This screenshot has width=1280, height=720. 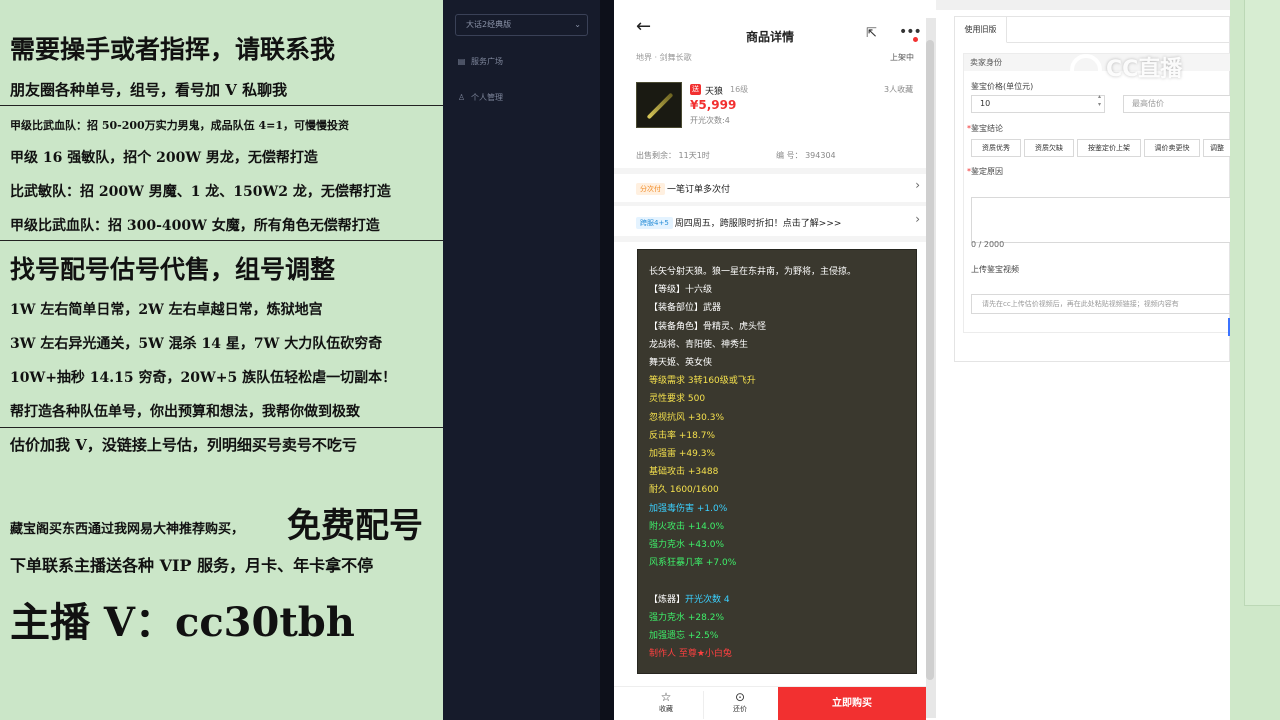 I want to click on promo-line-price1: 1W 左右简单日常，2W 左右卓越日常，炼狱地宫, so click(x=166, y=310).